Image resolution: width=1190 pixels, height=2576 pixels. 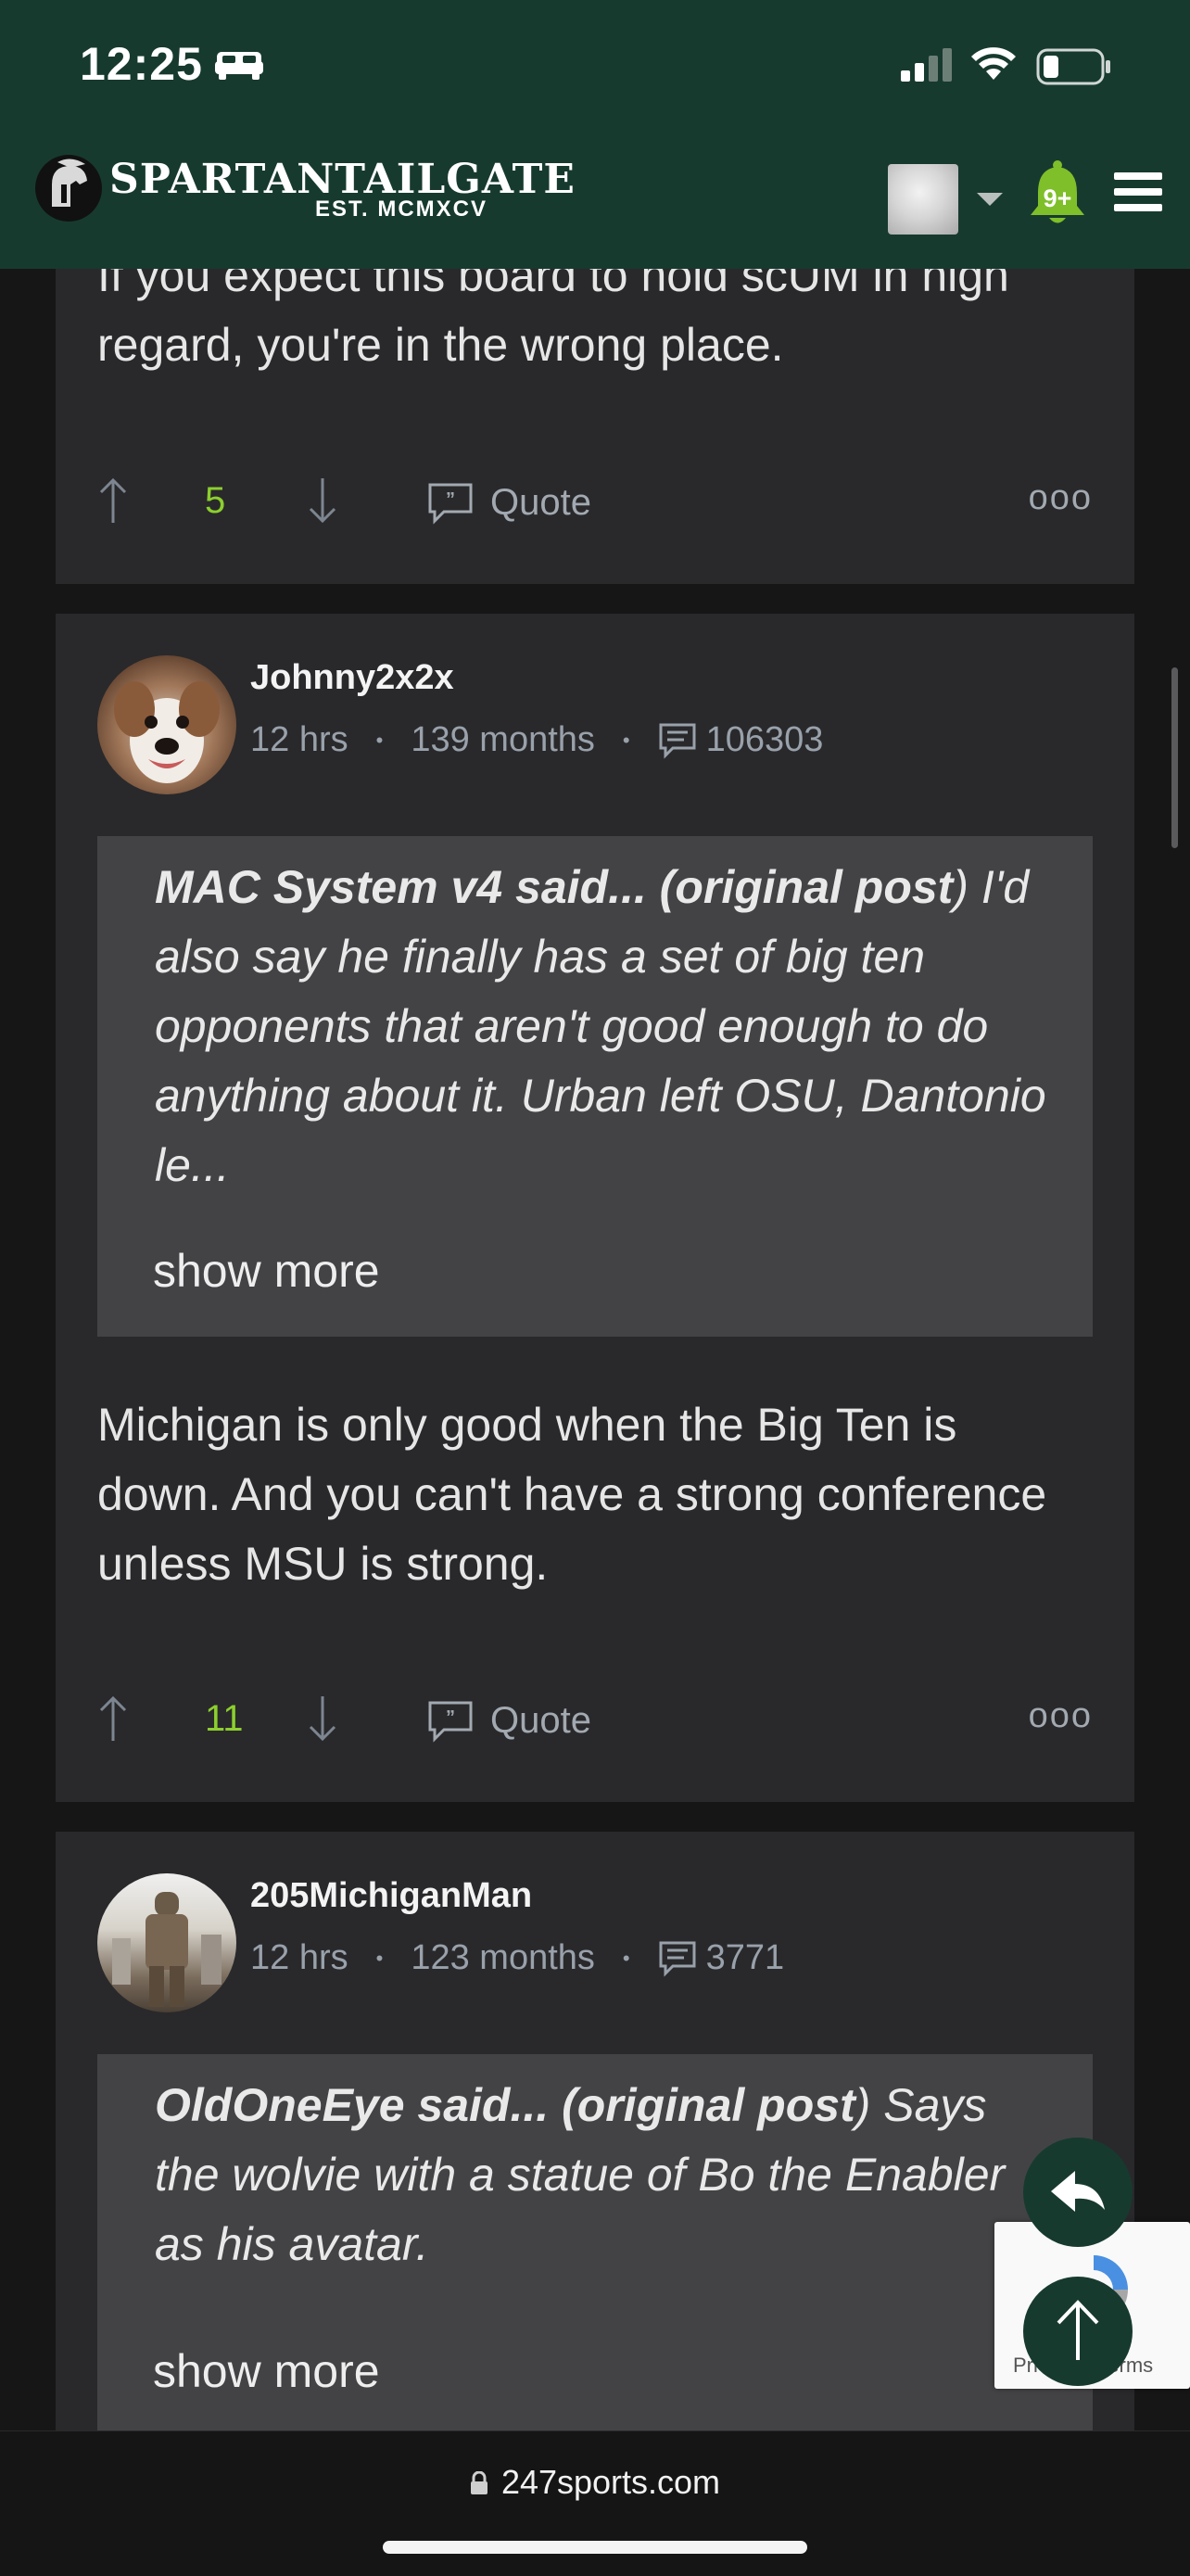 I want to click on post-meta: 12 hrs • 139 months • 106303, so click(x=536, y=740).